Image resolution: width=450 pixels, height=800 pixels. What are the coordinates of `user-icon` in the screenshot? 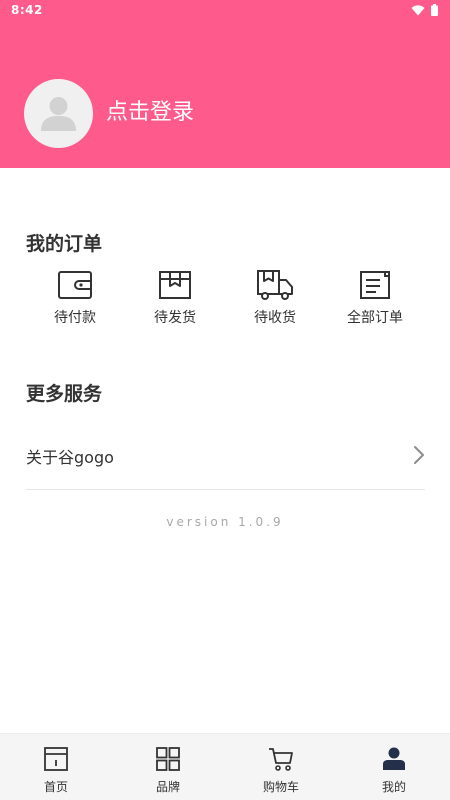 It's located at (394, 758).